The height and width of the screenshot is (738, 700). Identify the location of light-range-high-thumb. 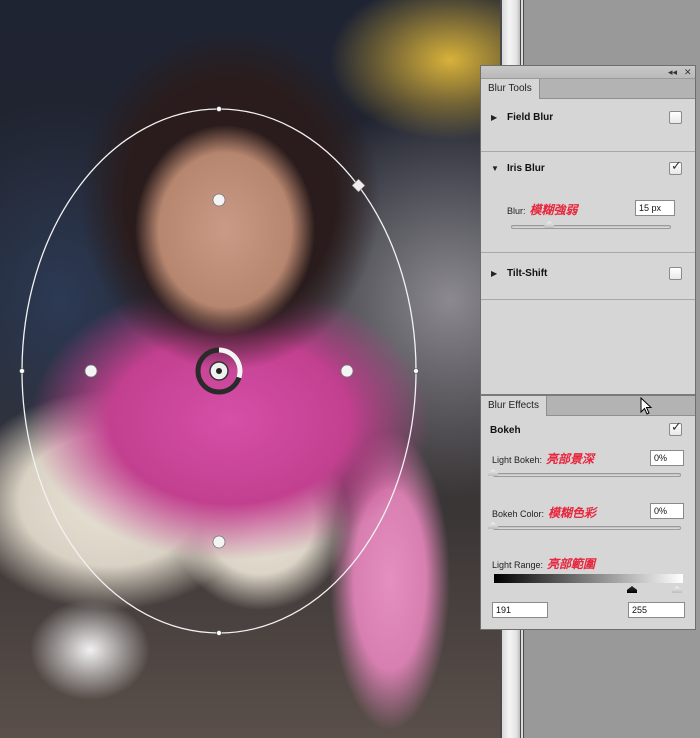
(677, 589).